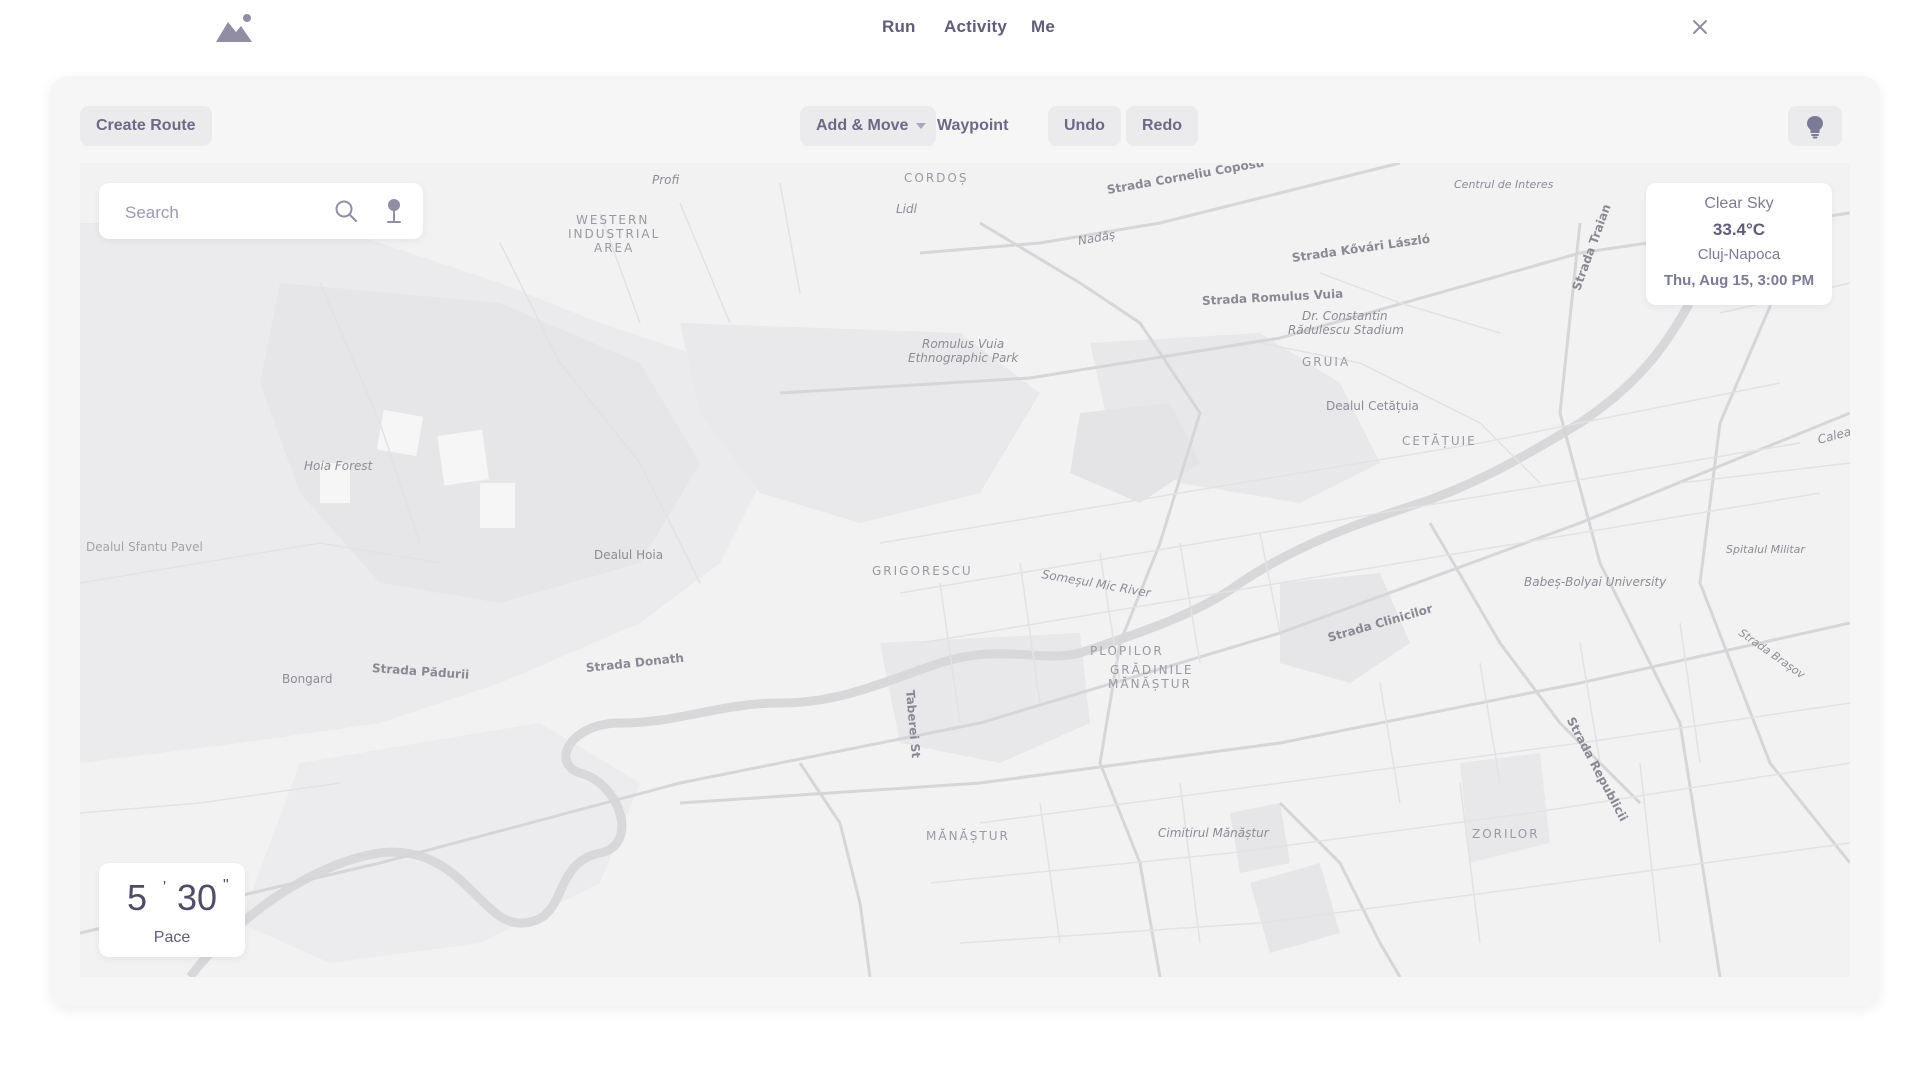 The width and height of the screenshot is (1920, 1080). What do you see at coordinates (1043, 27) in the screenshot?
I see `nav-me: Me` at bounding box center [1043, 27].